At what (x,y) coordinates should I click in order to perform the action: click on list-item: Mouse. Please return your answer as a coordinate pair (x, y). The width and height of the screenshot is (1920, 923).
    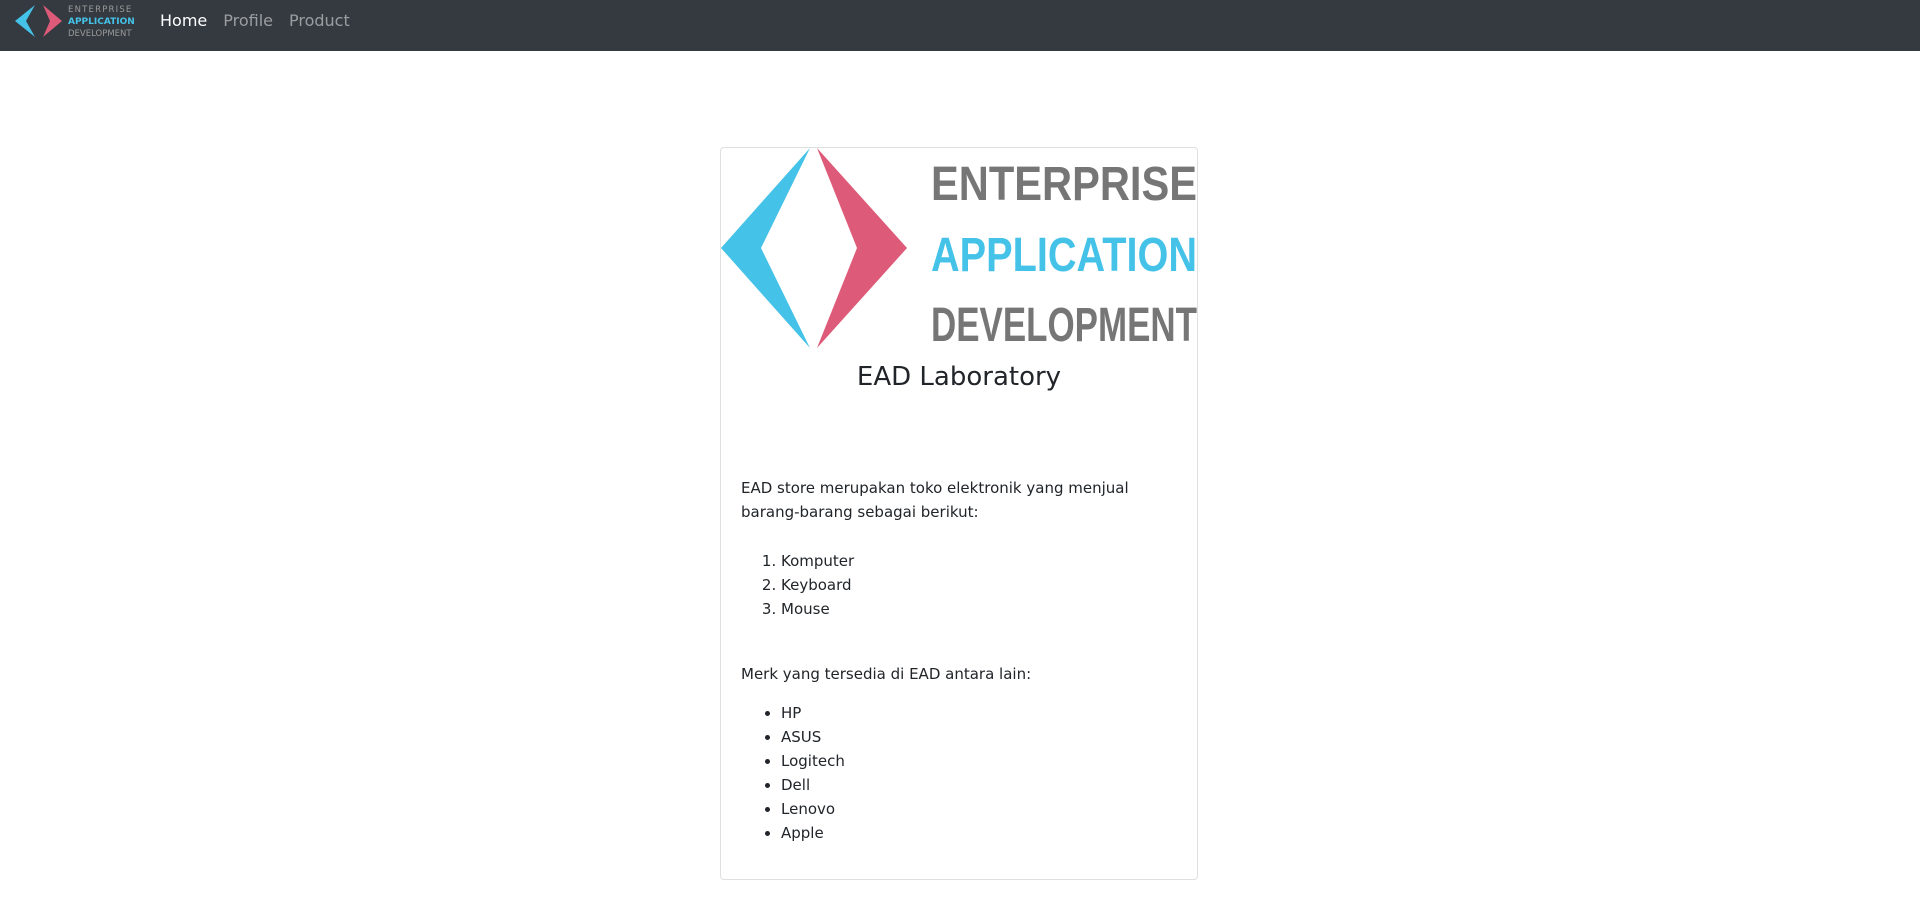
    Looking at the image, I should click on (817, 609).